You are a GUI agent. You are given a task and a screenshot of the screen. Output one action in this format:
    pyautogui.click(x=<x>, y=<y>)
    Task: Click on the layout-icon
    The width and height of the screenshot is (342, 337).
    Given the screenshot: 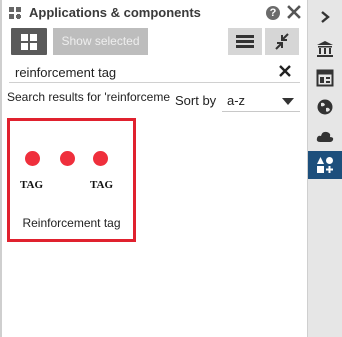 What is the action you would take?
    pyautogui.click(x=325, y=78)
    